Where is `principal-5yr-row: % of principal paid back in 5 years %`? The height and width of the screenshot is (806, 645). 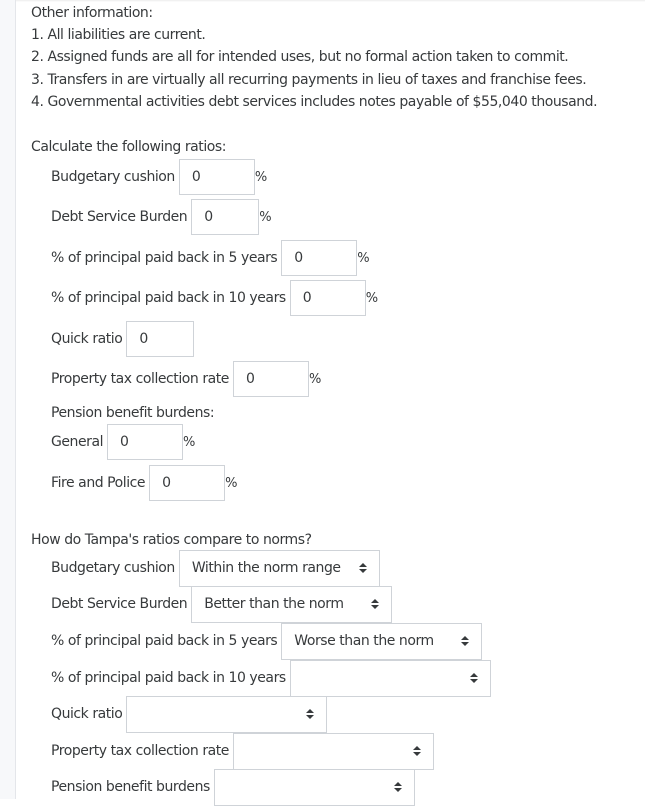
principal-5yr-row: % of principal paid back in 5 years % is located at coordinates (210, 258).